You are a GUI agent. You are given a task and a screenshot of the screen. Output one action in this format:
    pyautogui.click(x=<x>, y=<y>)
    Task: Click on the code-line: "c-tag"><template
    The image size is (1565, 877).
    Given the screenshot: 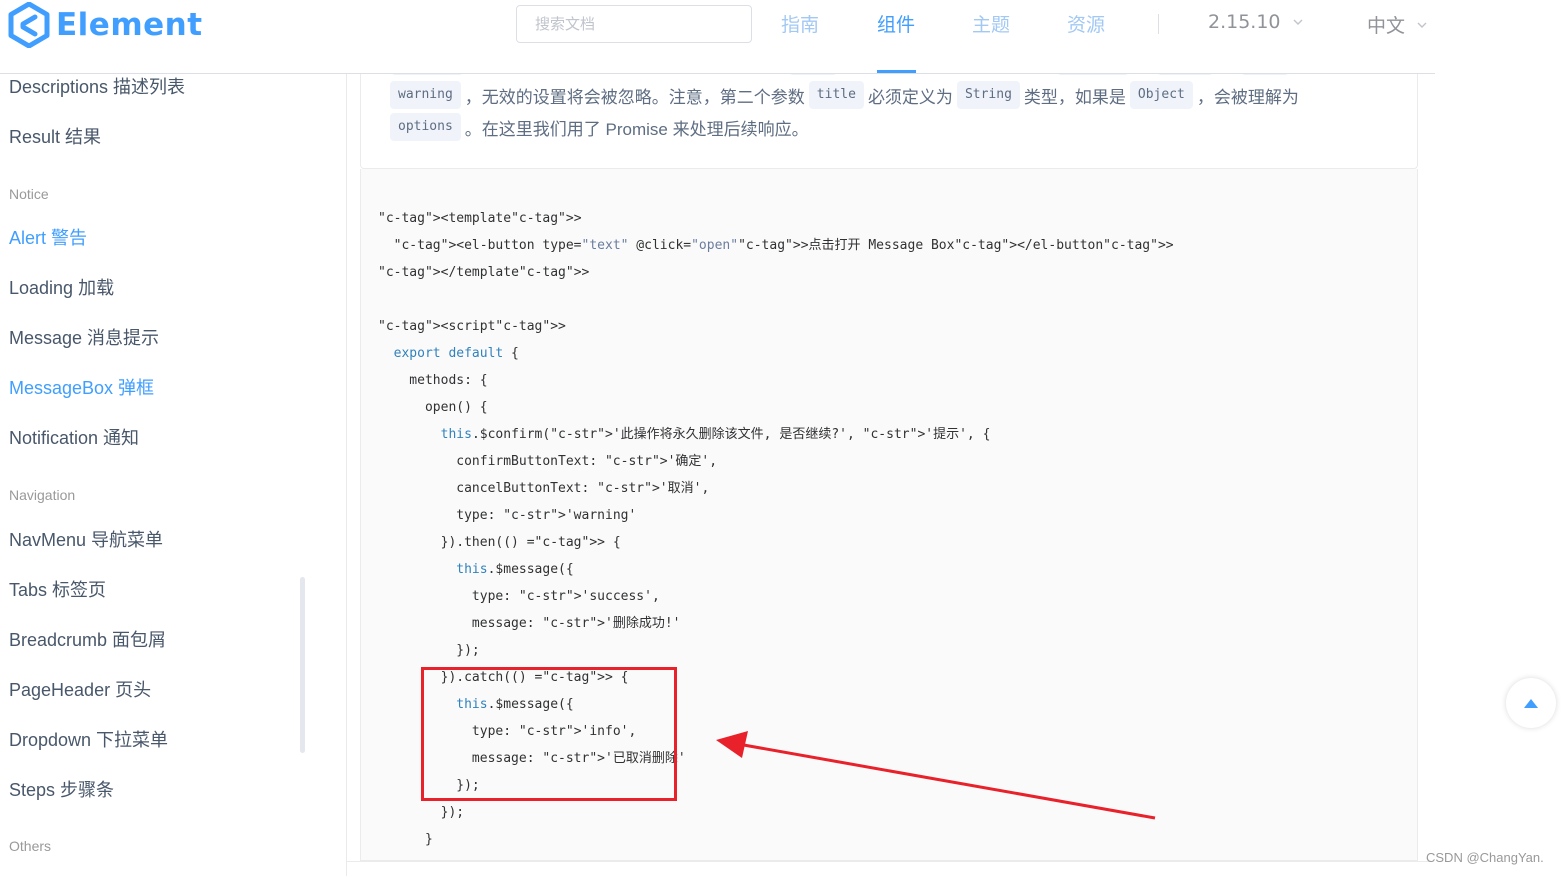 What is the action you would take?
    pyautogui.click(x=445, y=218)
    